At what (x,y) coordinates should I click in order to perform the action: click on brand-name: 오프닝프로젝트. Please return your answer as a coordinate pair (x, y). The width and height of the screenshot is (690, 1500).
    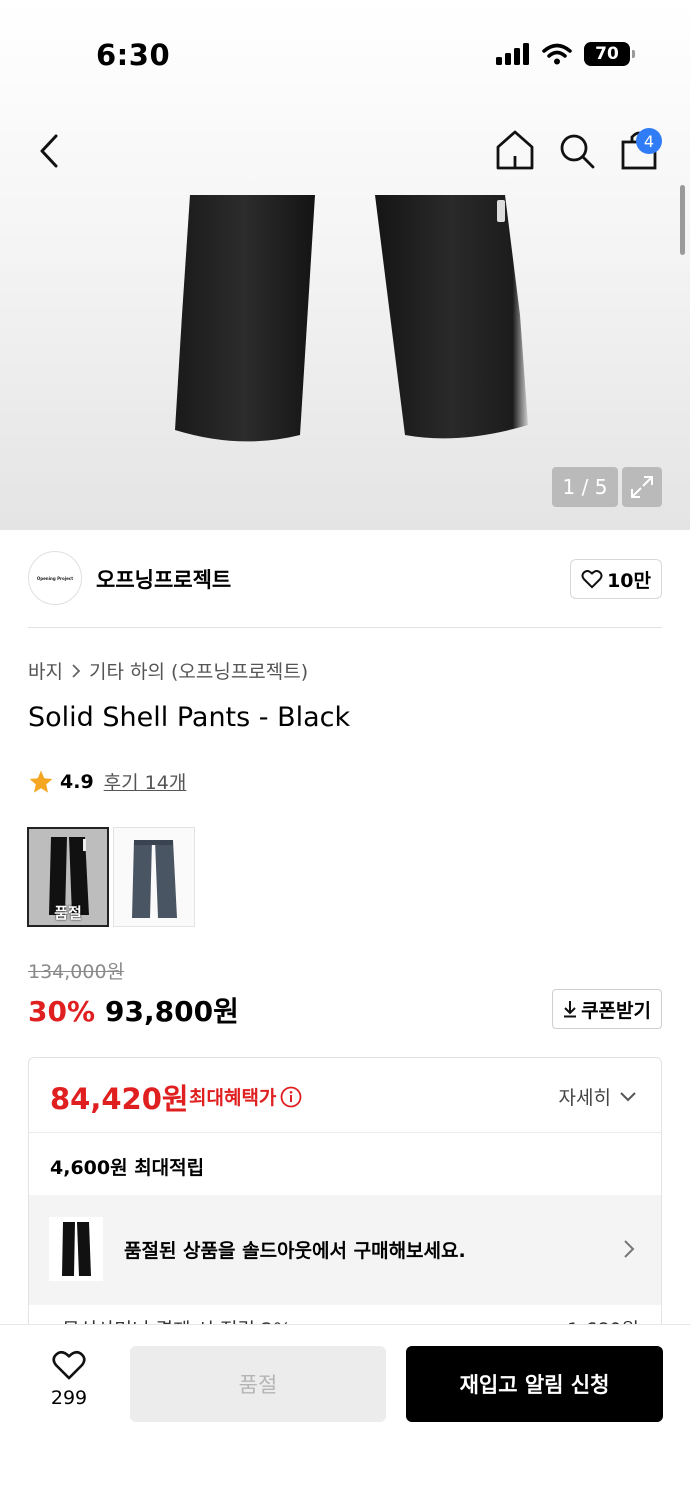
    Looking at the image, I should click on (163, 579).